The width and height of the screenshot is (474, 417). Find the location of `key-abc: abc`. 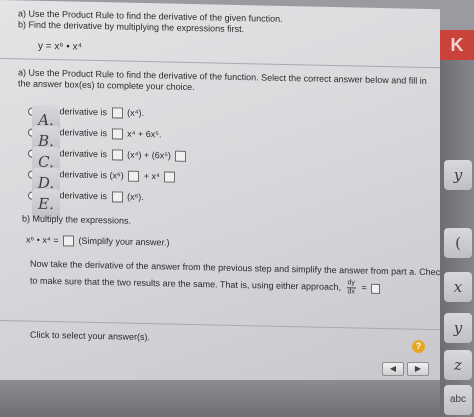

key-abc: abc is located at coordinates (458, 400).